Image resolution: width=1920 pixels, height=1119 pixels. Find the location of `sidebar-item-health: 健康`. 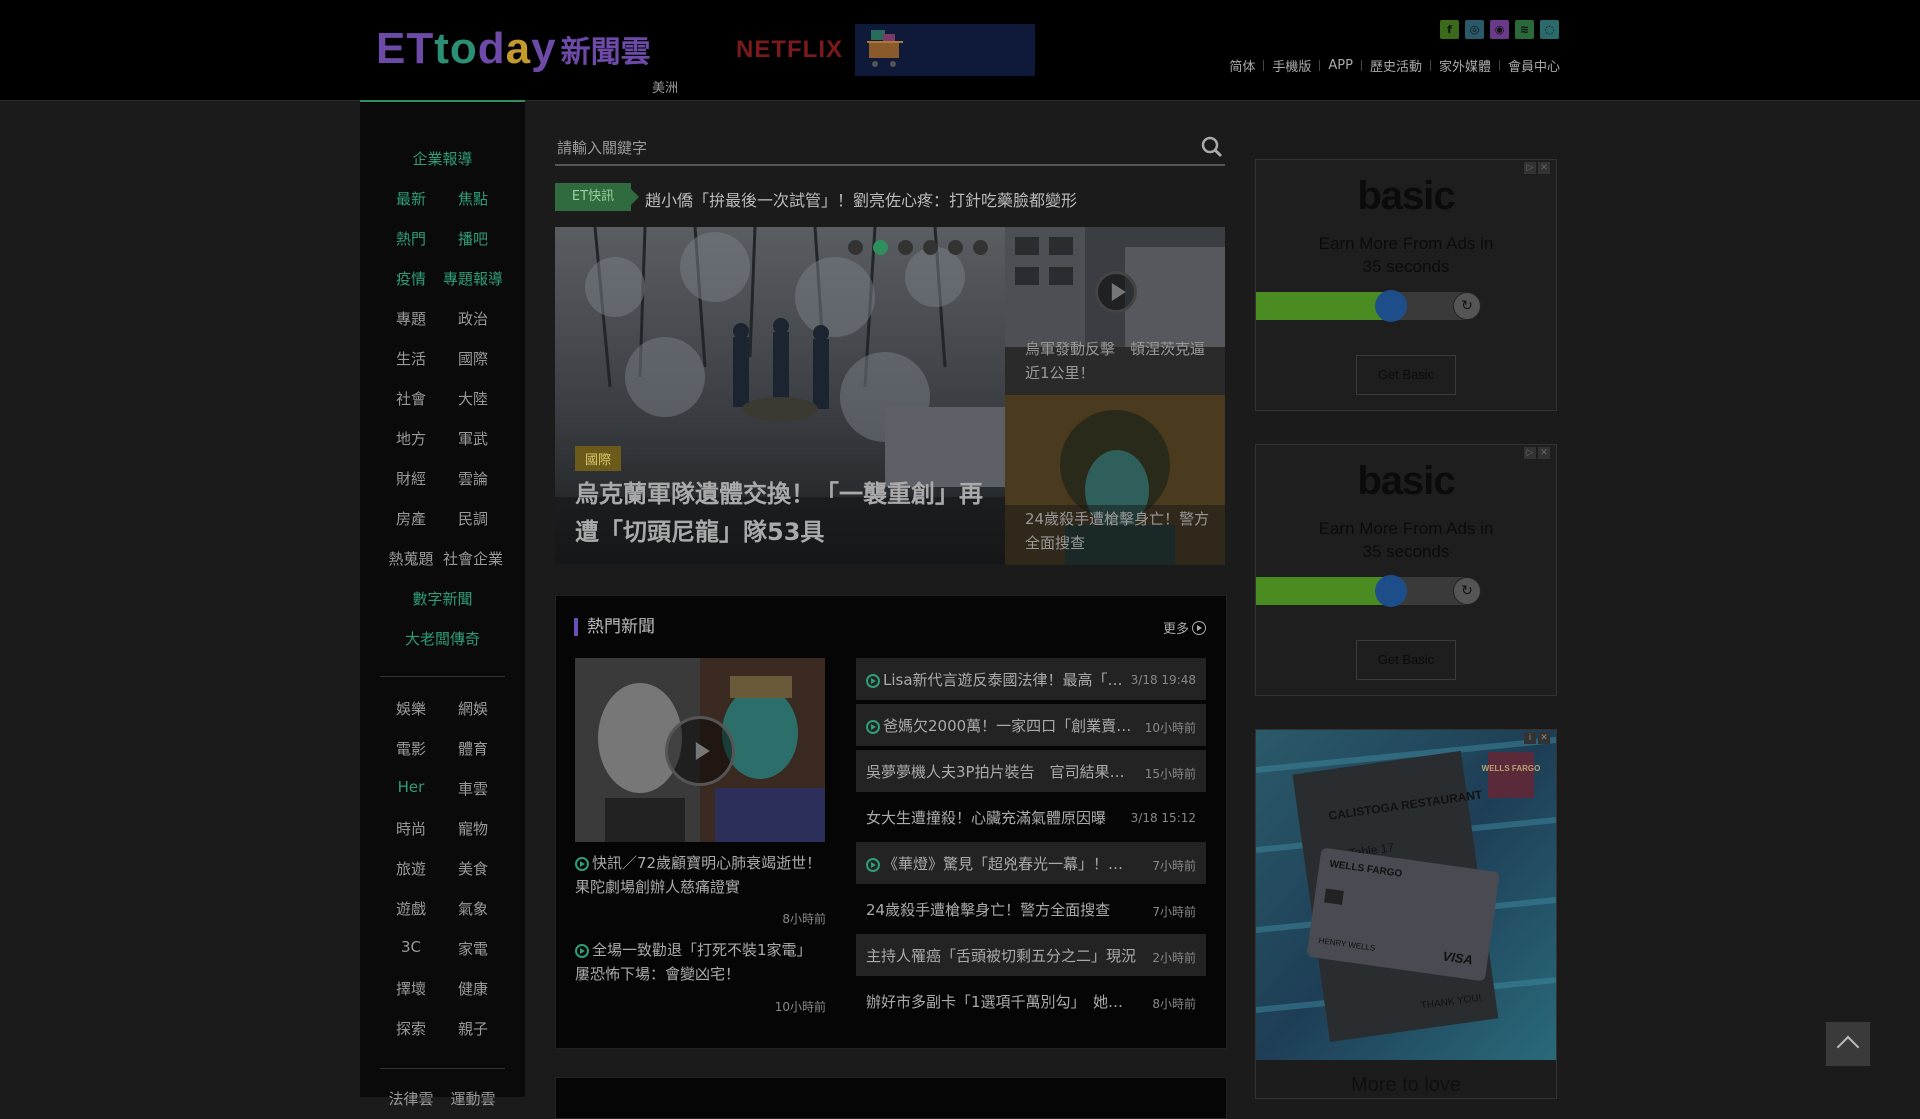

sidebar-item-health: 健康 is located at coordinates (473, 988).